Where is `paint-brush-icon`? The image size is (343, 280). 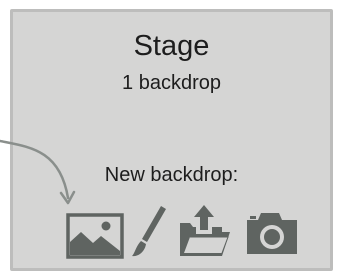 paint-brush-icon is located at coordinates (149, 231).